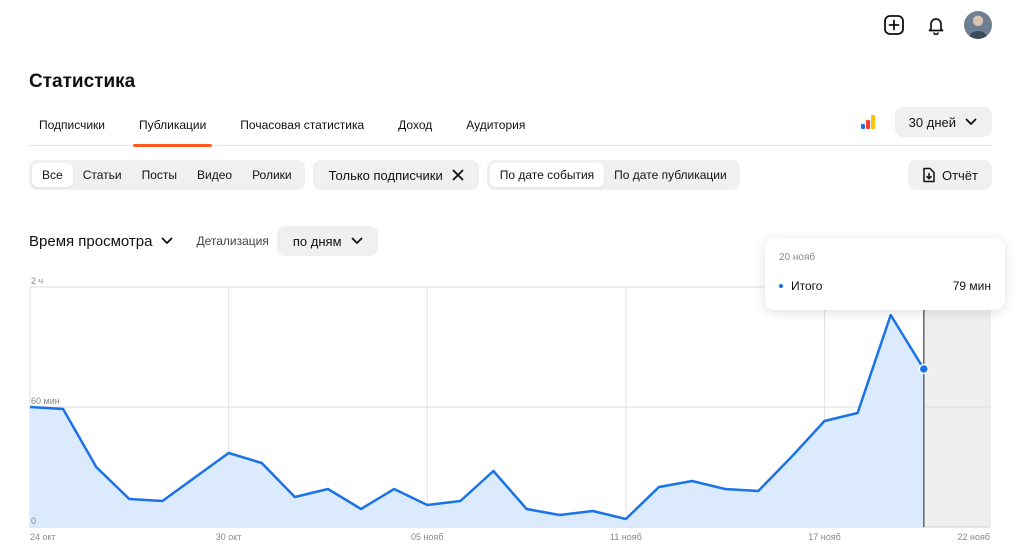 This screenshot has width=1024, height=553. I want to click on subscribers-only-label: Только подписчики, so click(385, 175).